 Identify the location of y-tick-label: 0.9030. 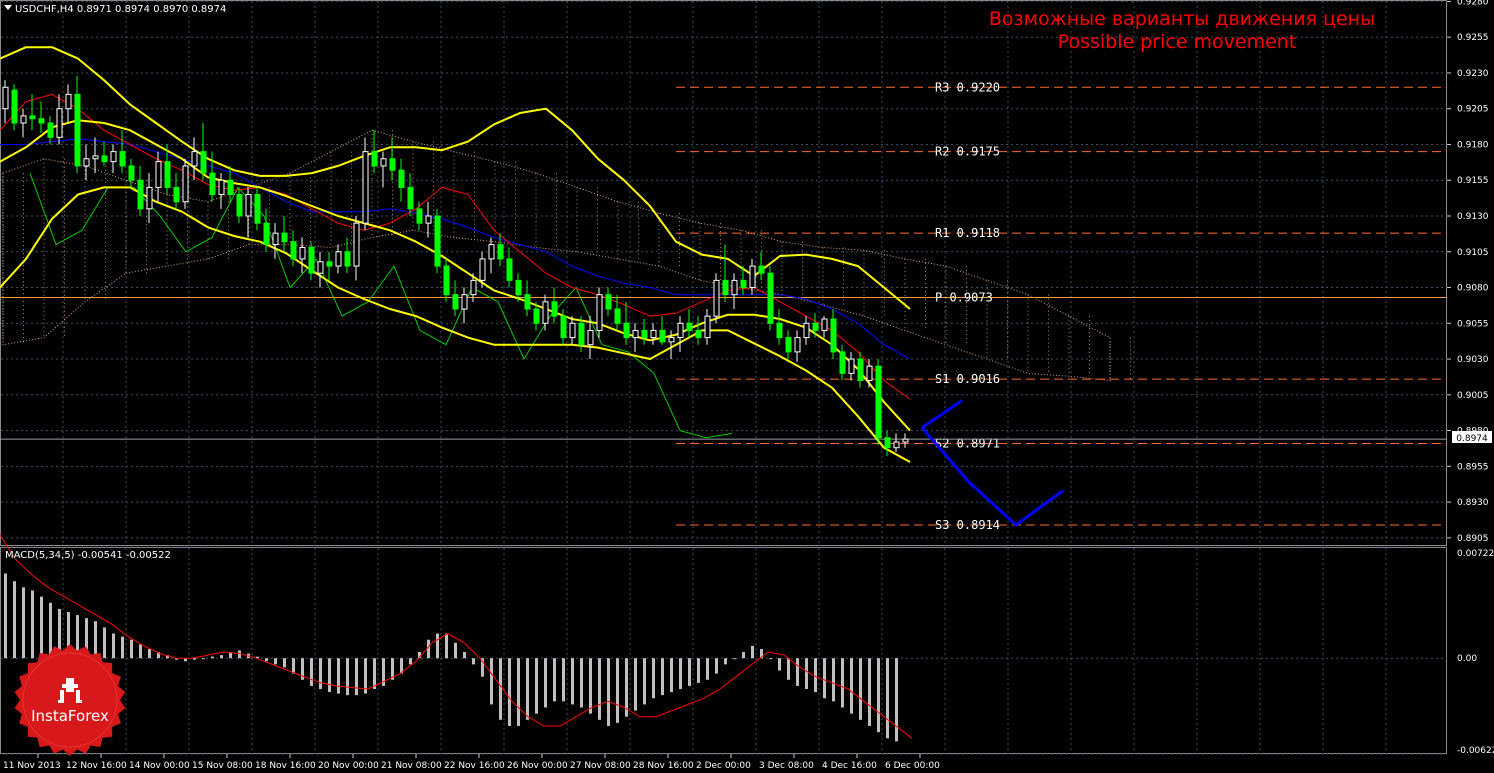
(1473, 360).